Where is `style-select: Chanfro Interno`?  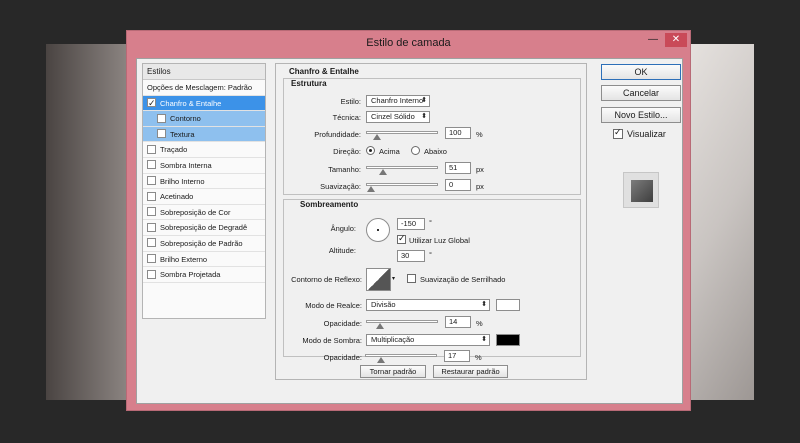 style-select: Chanfro Interno is located at coordinates (398, 101).